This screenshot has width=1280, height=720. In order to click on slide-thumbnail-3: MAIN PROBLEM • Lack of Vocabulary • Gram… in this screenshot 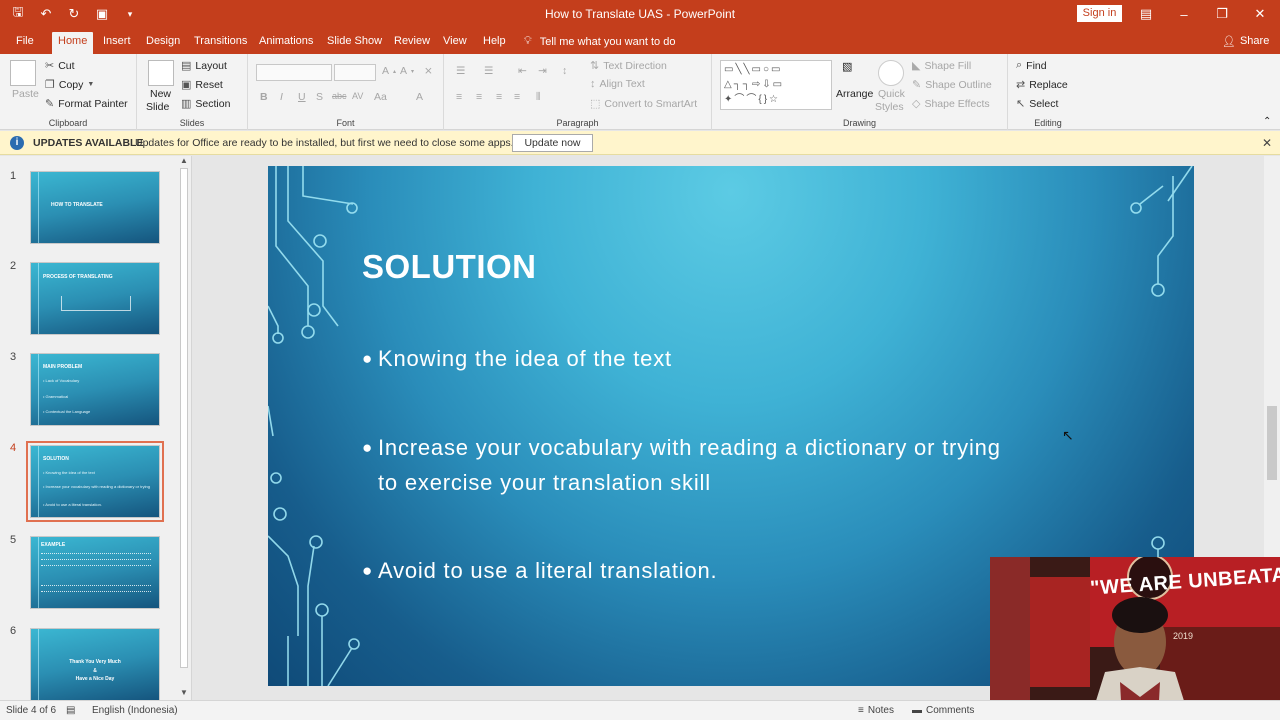, I will do `click(95, 389)`.